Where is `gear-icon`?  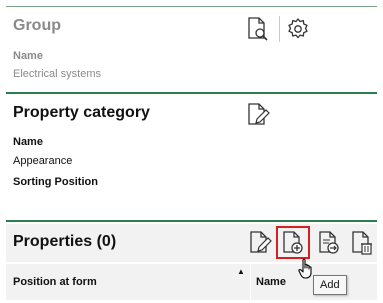
gear-icon is located at coordinates (298, 28).